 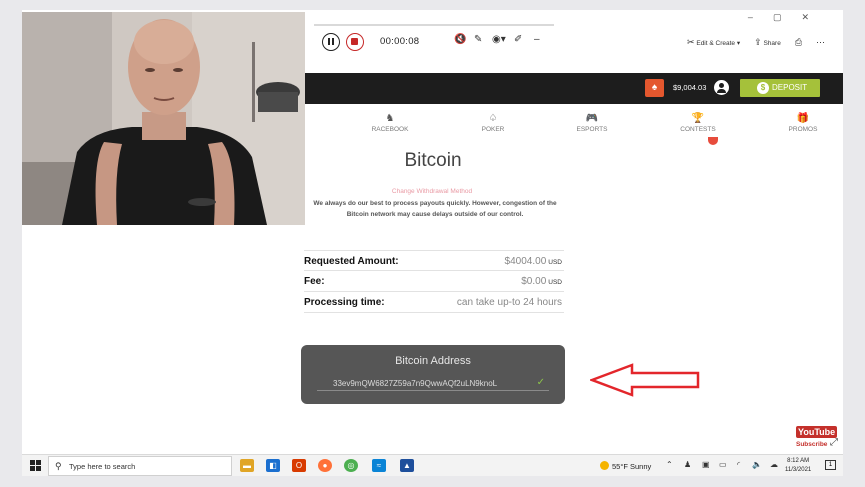 What do you see at coordinates (379, 465) in the screenshot?
I see `app-icon: ≈` at bounding box center [379, 465].